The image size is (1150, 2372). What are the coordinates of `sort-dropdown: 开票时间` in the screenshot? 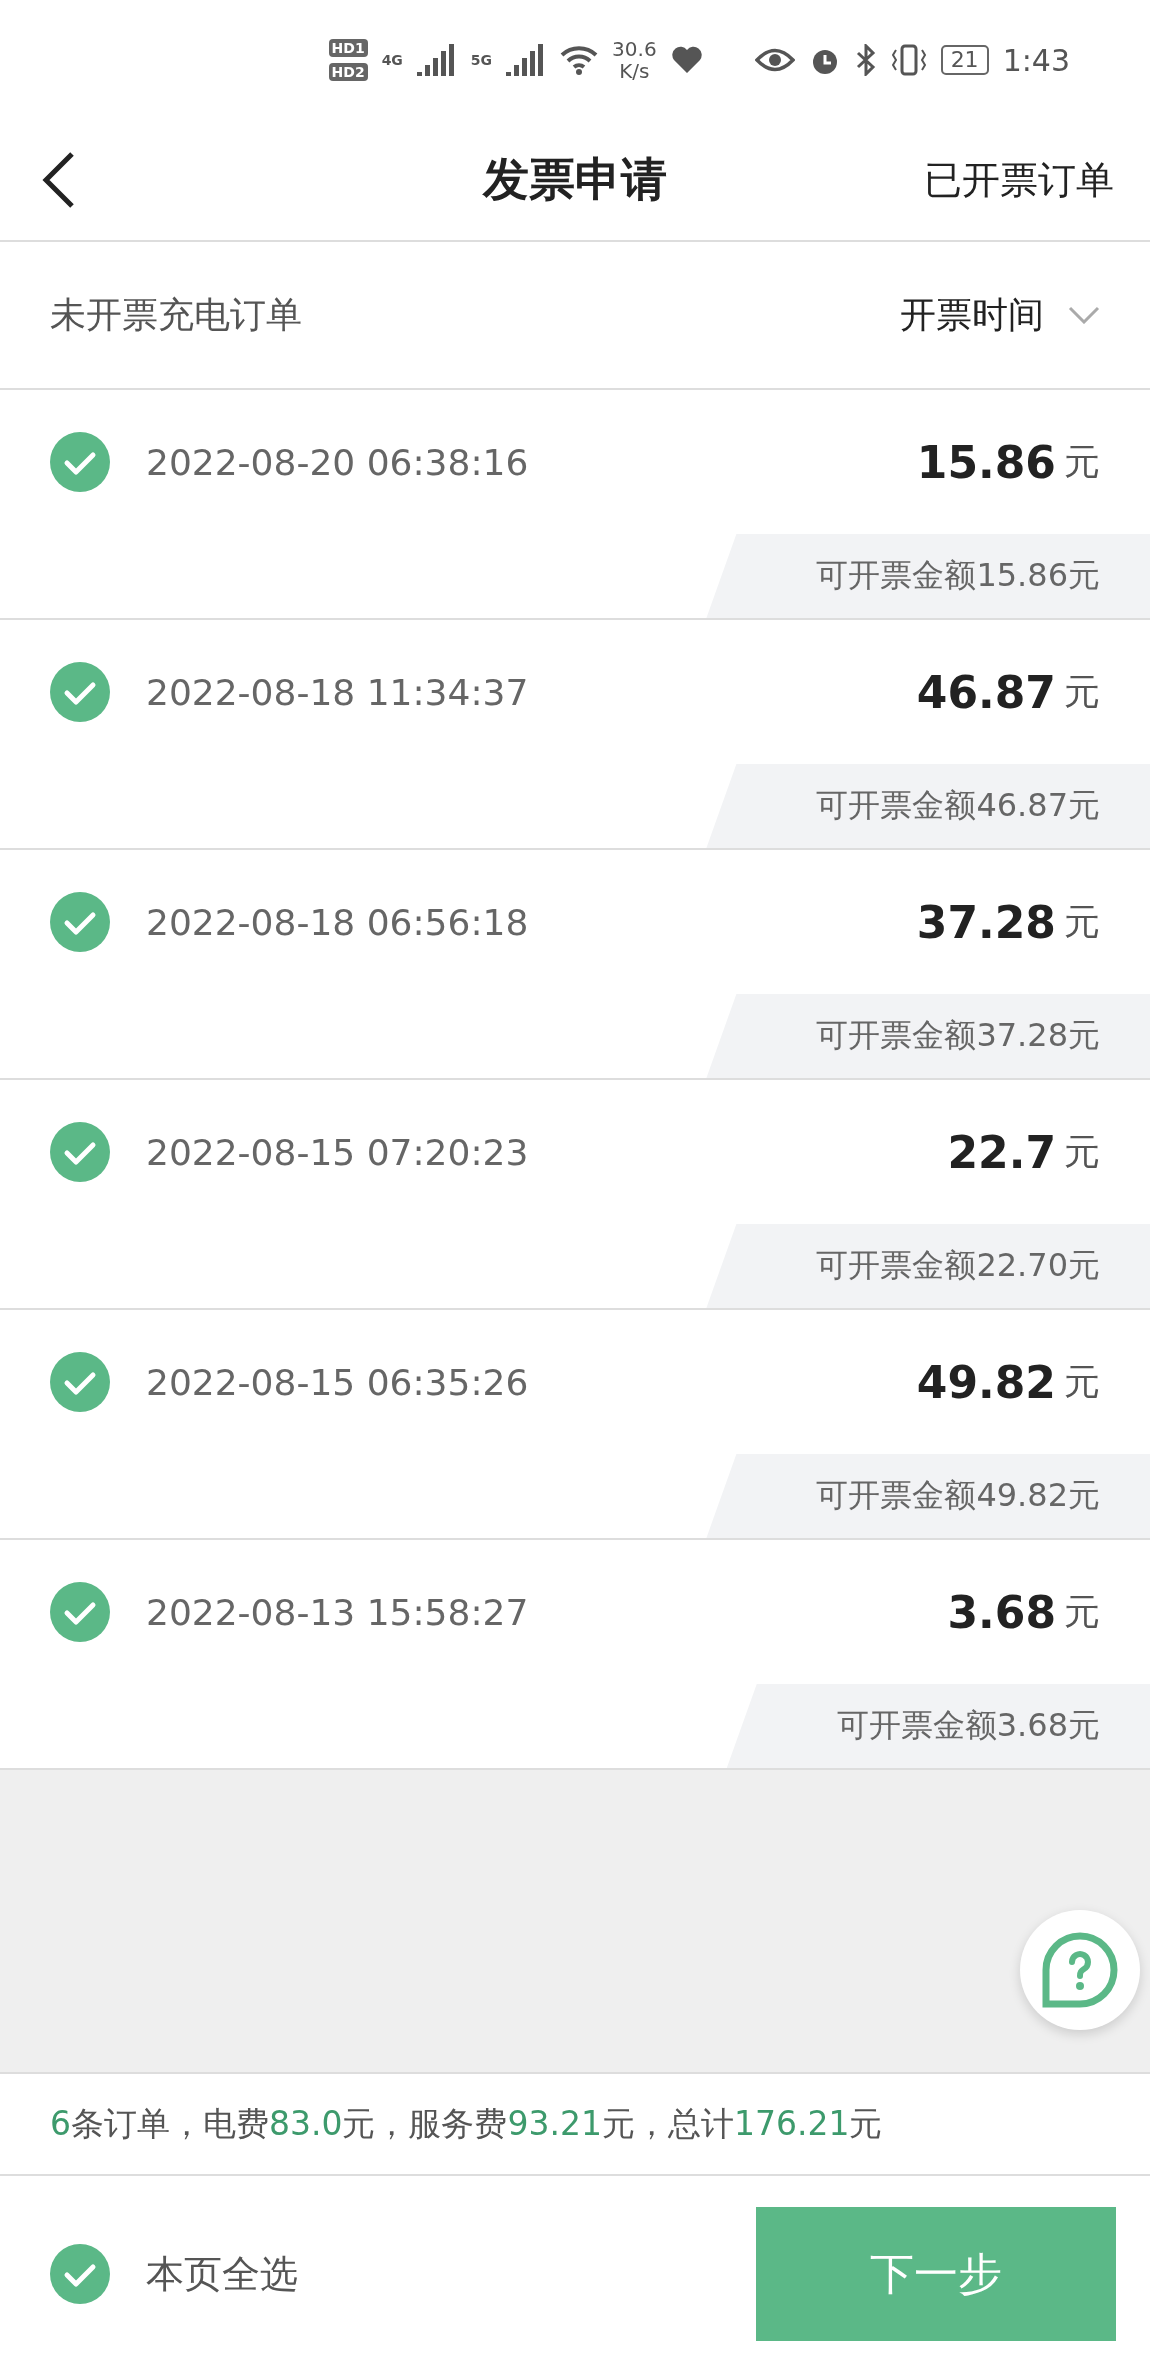 It's located at (1000, 315).